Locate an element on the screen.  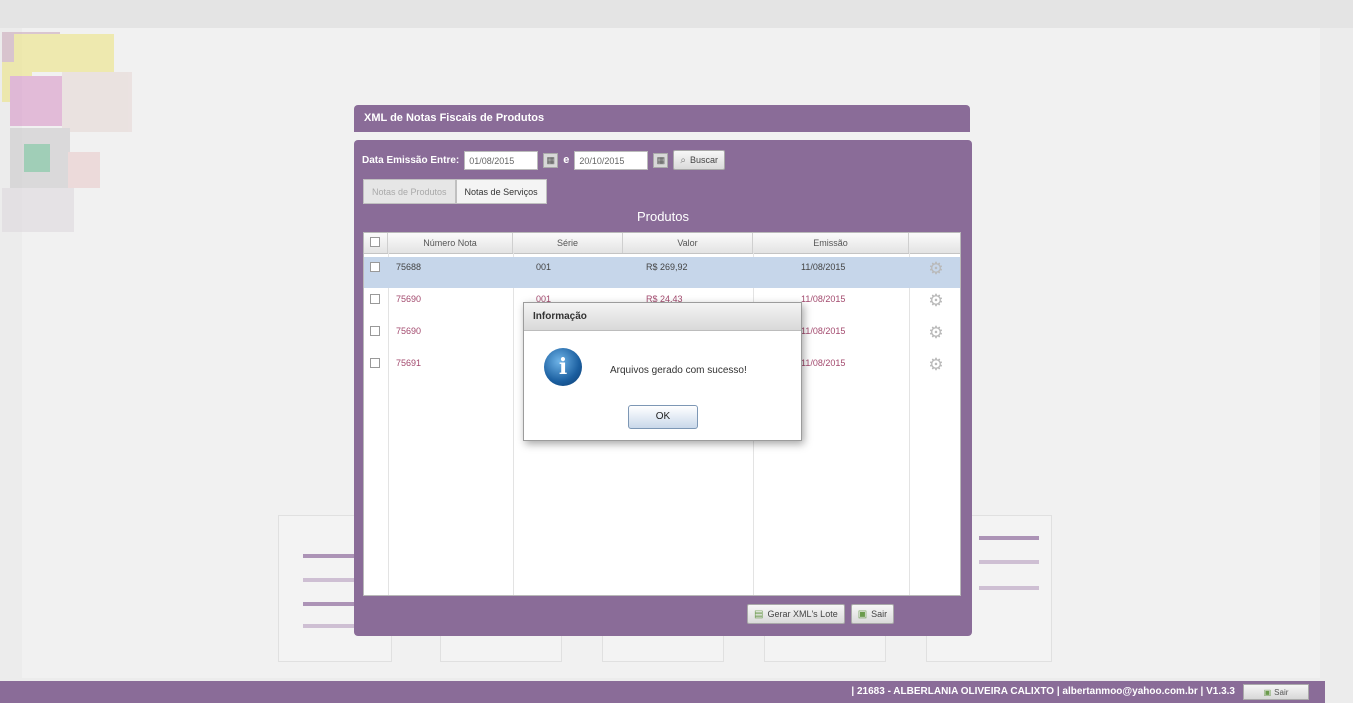
search-button-label: Buscar is located at coordinates (704, 160).